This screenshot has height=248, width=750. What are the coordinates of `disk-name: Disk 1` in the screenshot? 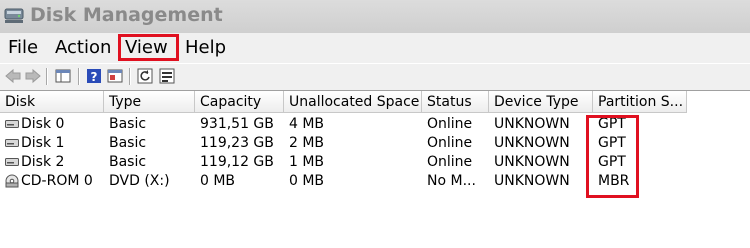 It's located at (43, 143).